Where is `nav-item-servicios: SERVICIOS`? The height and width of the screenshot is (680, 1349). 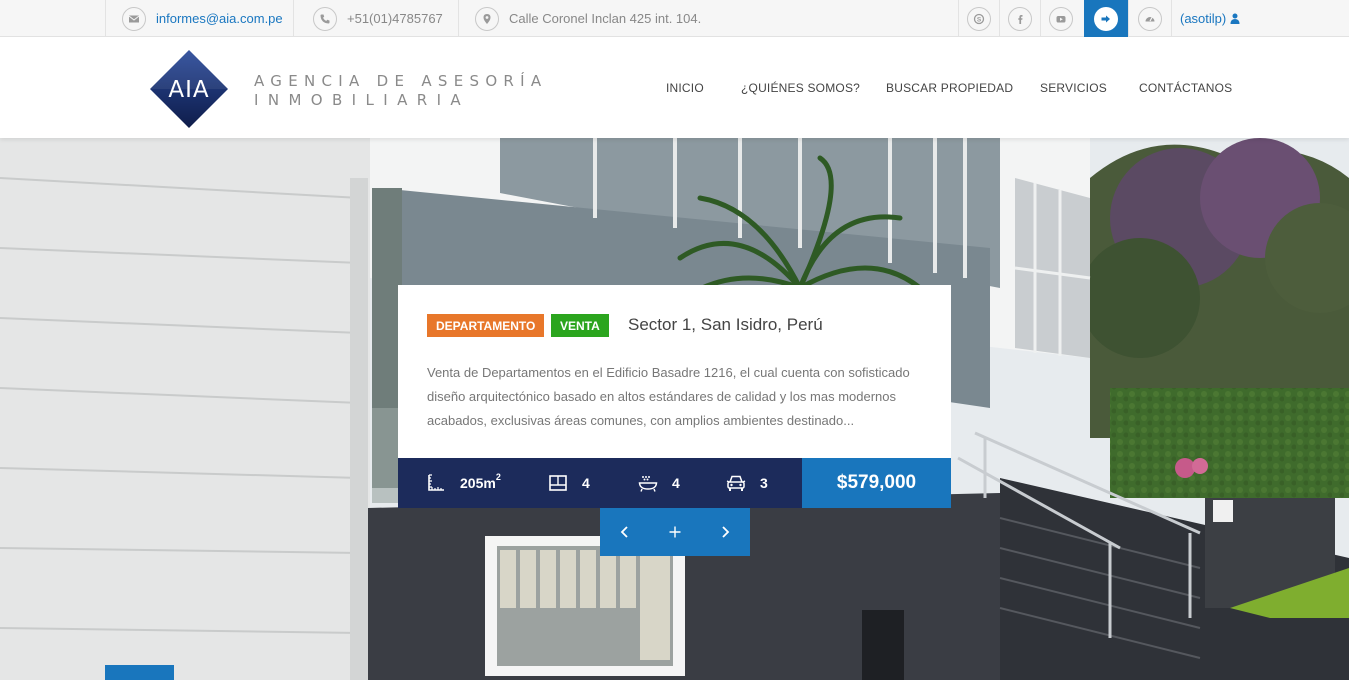 nav-item-servicios: SERVICIOS is located at coordinates (1073, 87).